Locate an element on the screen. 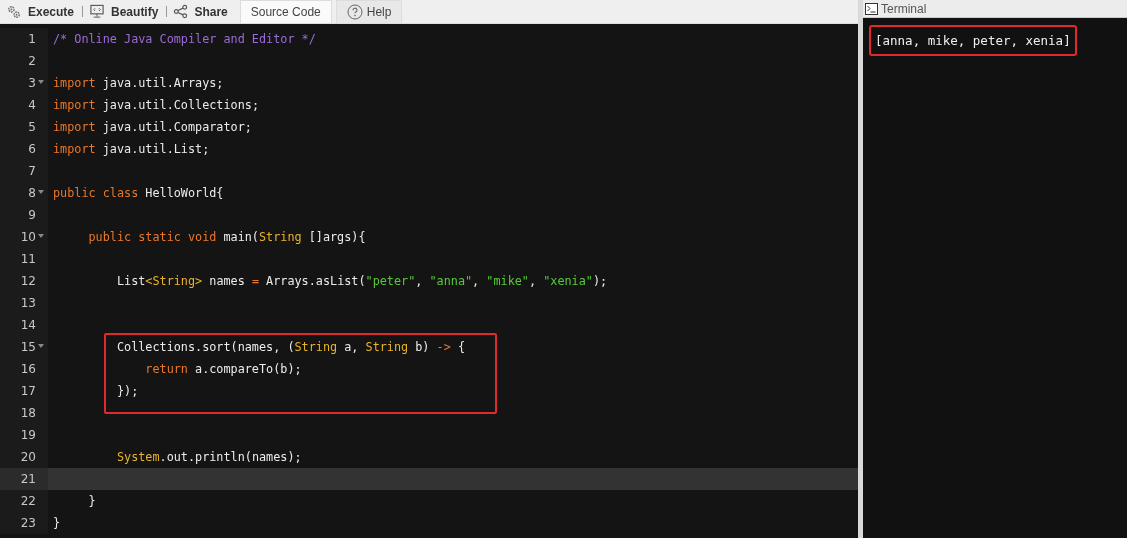 The width and height of the screenshot is (1127, 538). code-line: import java.util.List; is located at coordinates (131, 149).